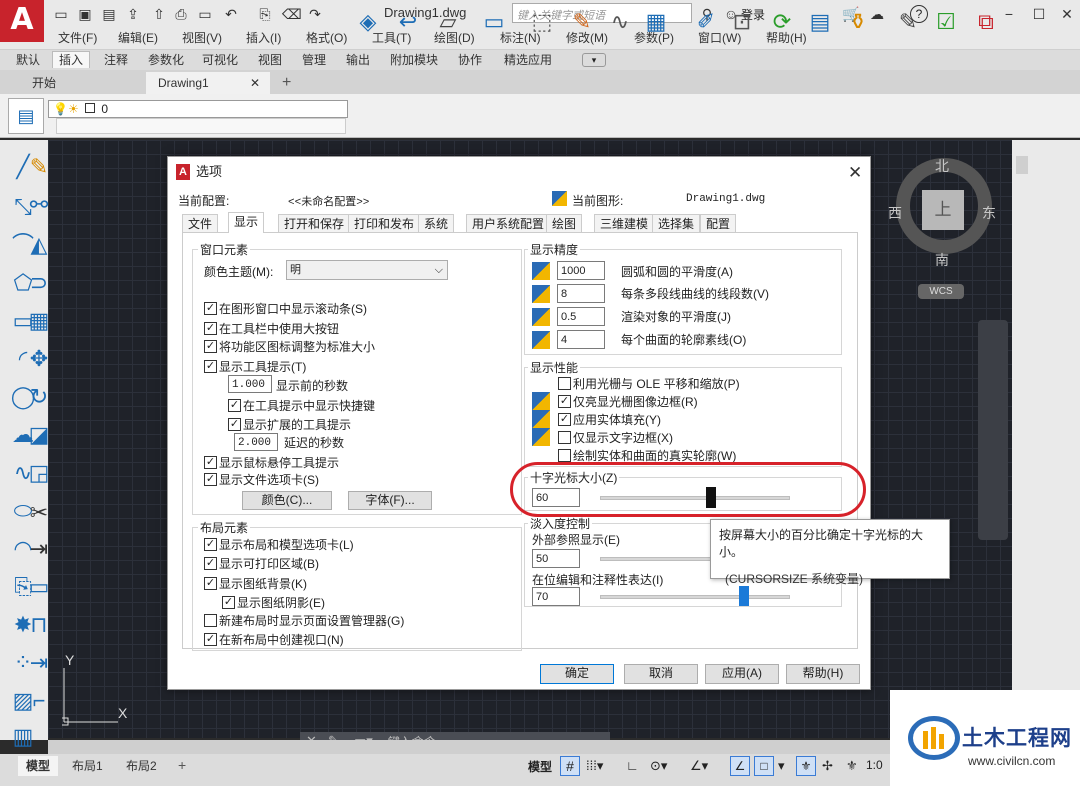  What do you see at coordinates (943, 210) in the screenshot?
I see `viewcube-top-face: 上` at bounding box center [943, 210].